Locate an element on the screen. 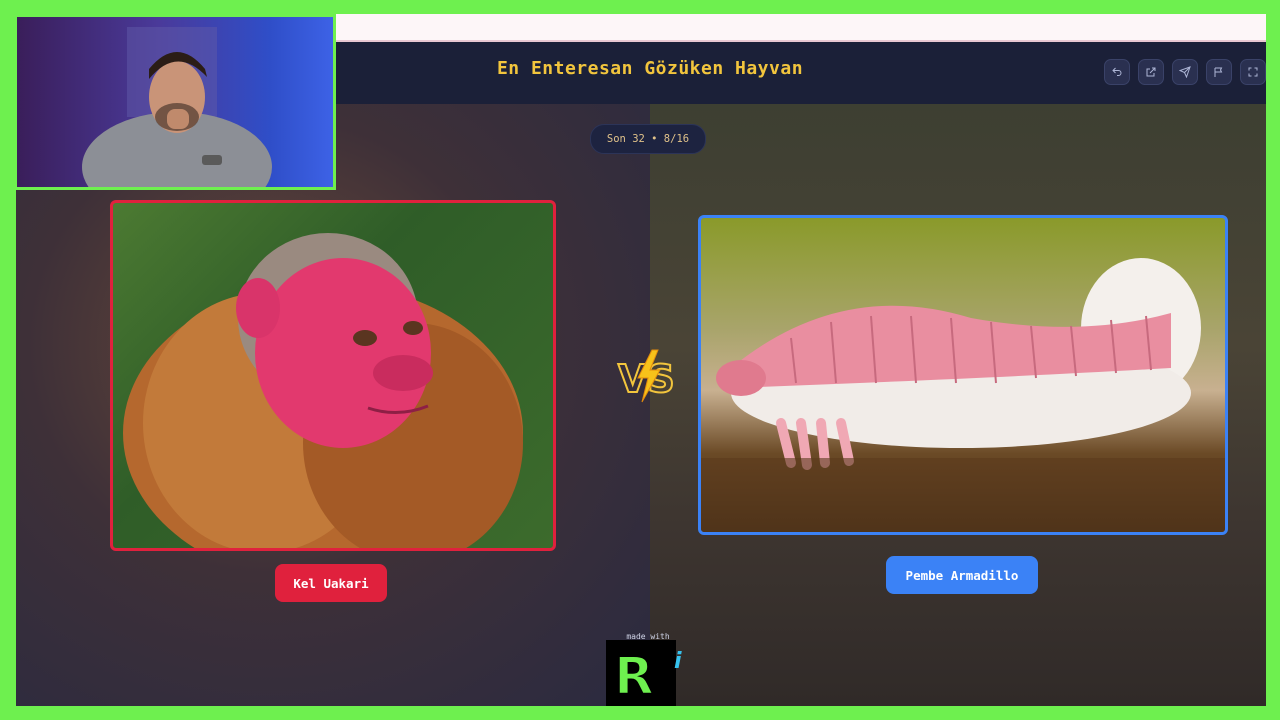 This screenshot has width=1280, height=720. vs-lightning-icon: VS is located at coordinates (647, 376).